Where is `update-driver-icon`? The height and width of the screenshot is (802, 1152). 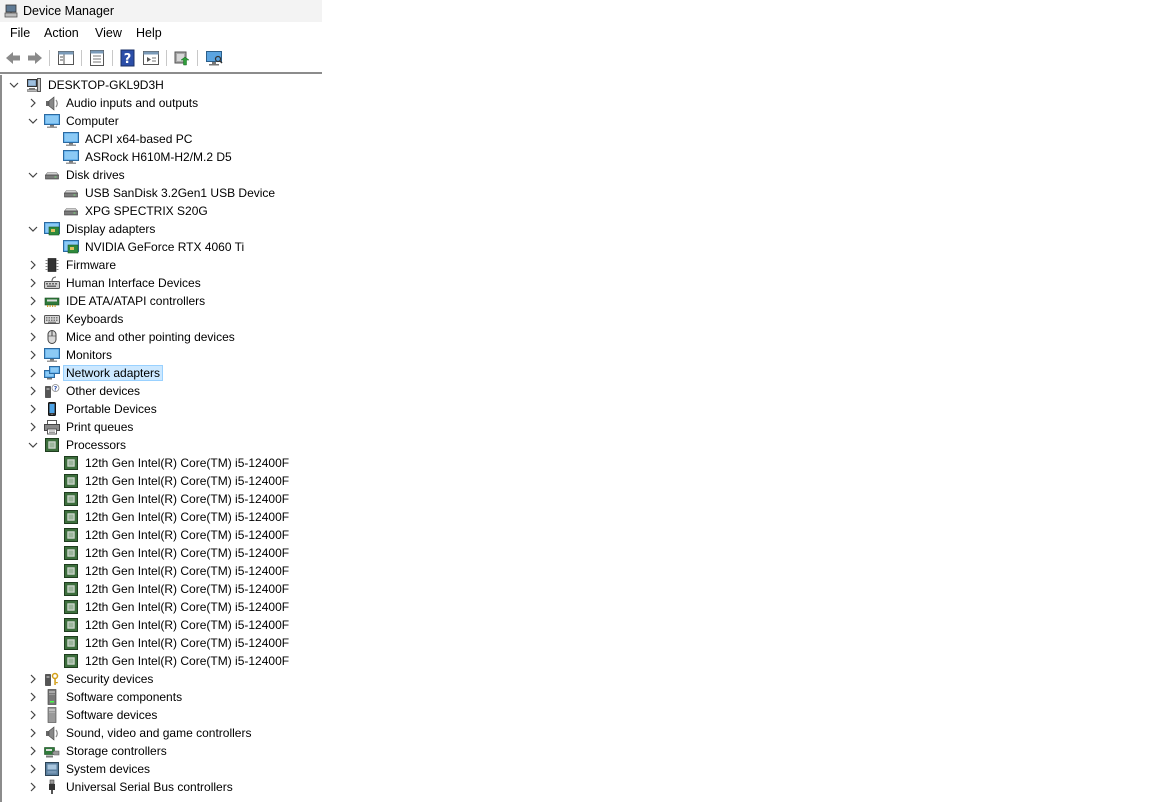
update-driver-icon is located at coordinates (182, 58).